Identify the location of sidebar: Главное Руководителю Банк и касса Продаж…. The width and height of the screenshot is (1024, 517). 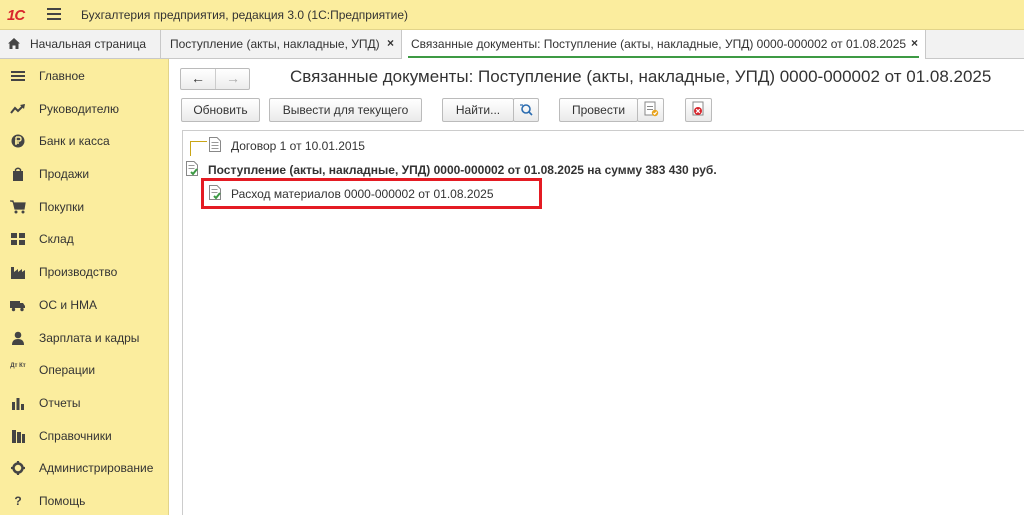
(84, 287).